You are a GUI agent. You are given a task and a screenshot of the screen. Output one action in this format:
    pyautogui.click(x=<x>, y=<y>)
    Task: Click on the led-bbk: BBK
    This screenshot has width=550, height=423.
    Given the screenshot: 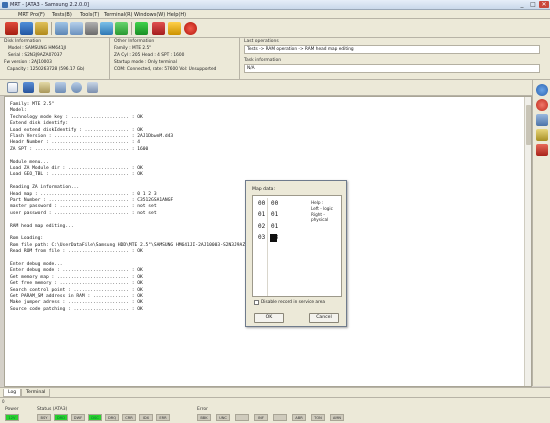 What is the action you would take?
    pyautogui.click(x=204, y=417)
    